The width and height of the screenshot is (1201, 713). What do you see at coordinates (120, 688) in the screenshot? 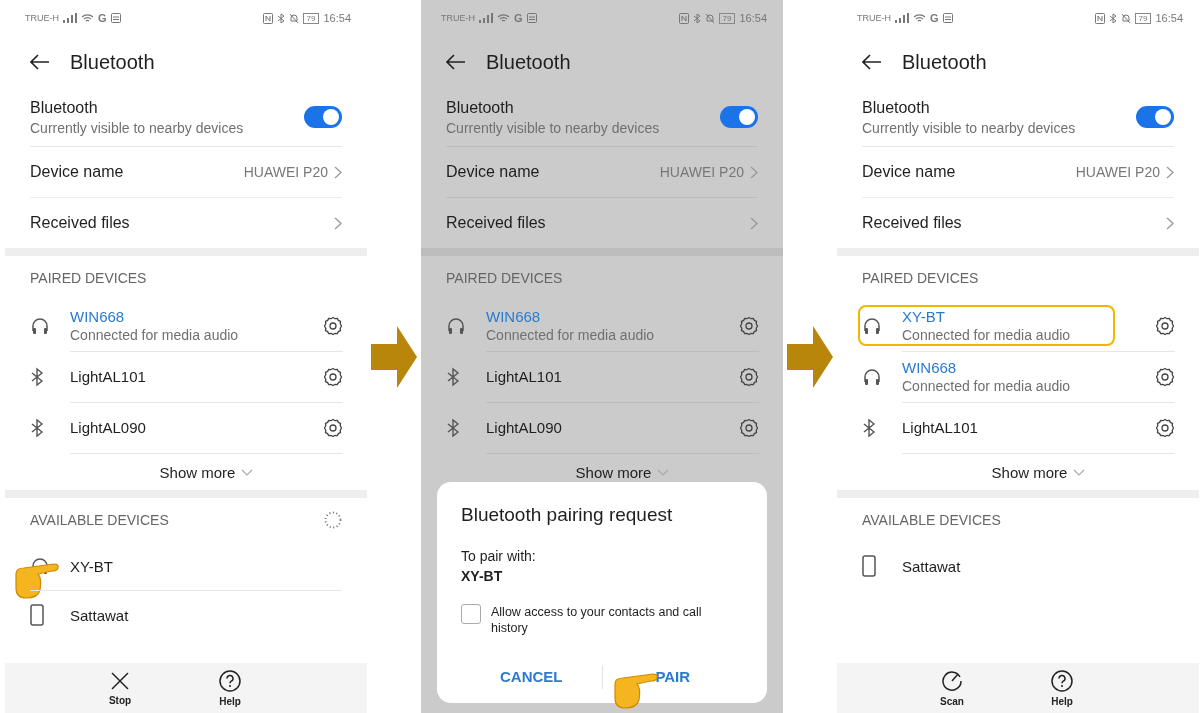
I see `toolbar-button: Stop` at bounding box center [120, 688].